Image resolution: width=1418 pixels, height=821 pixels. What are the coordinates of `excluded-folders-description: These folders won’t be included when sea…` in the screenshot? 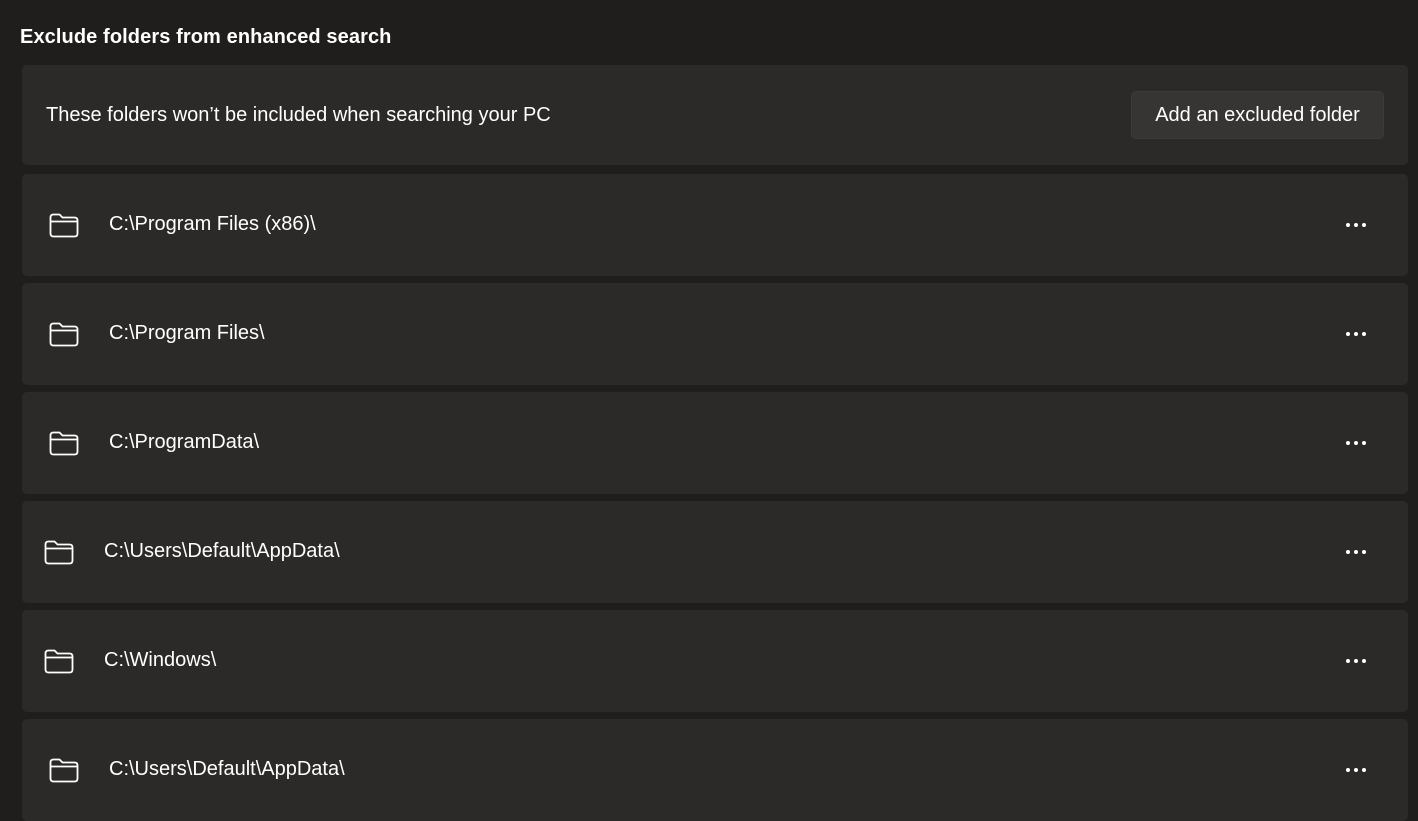 It's located at (298, 115).